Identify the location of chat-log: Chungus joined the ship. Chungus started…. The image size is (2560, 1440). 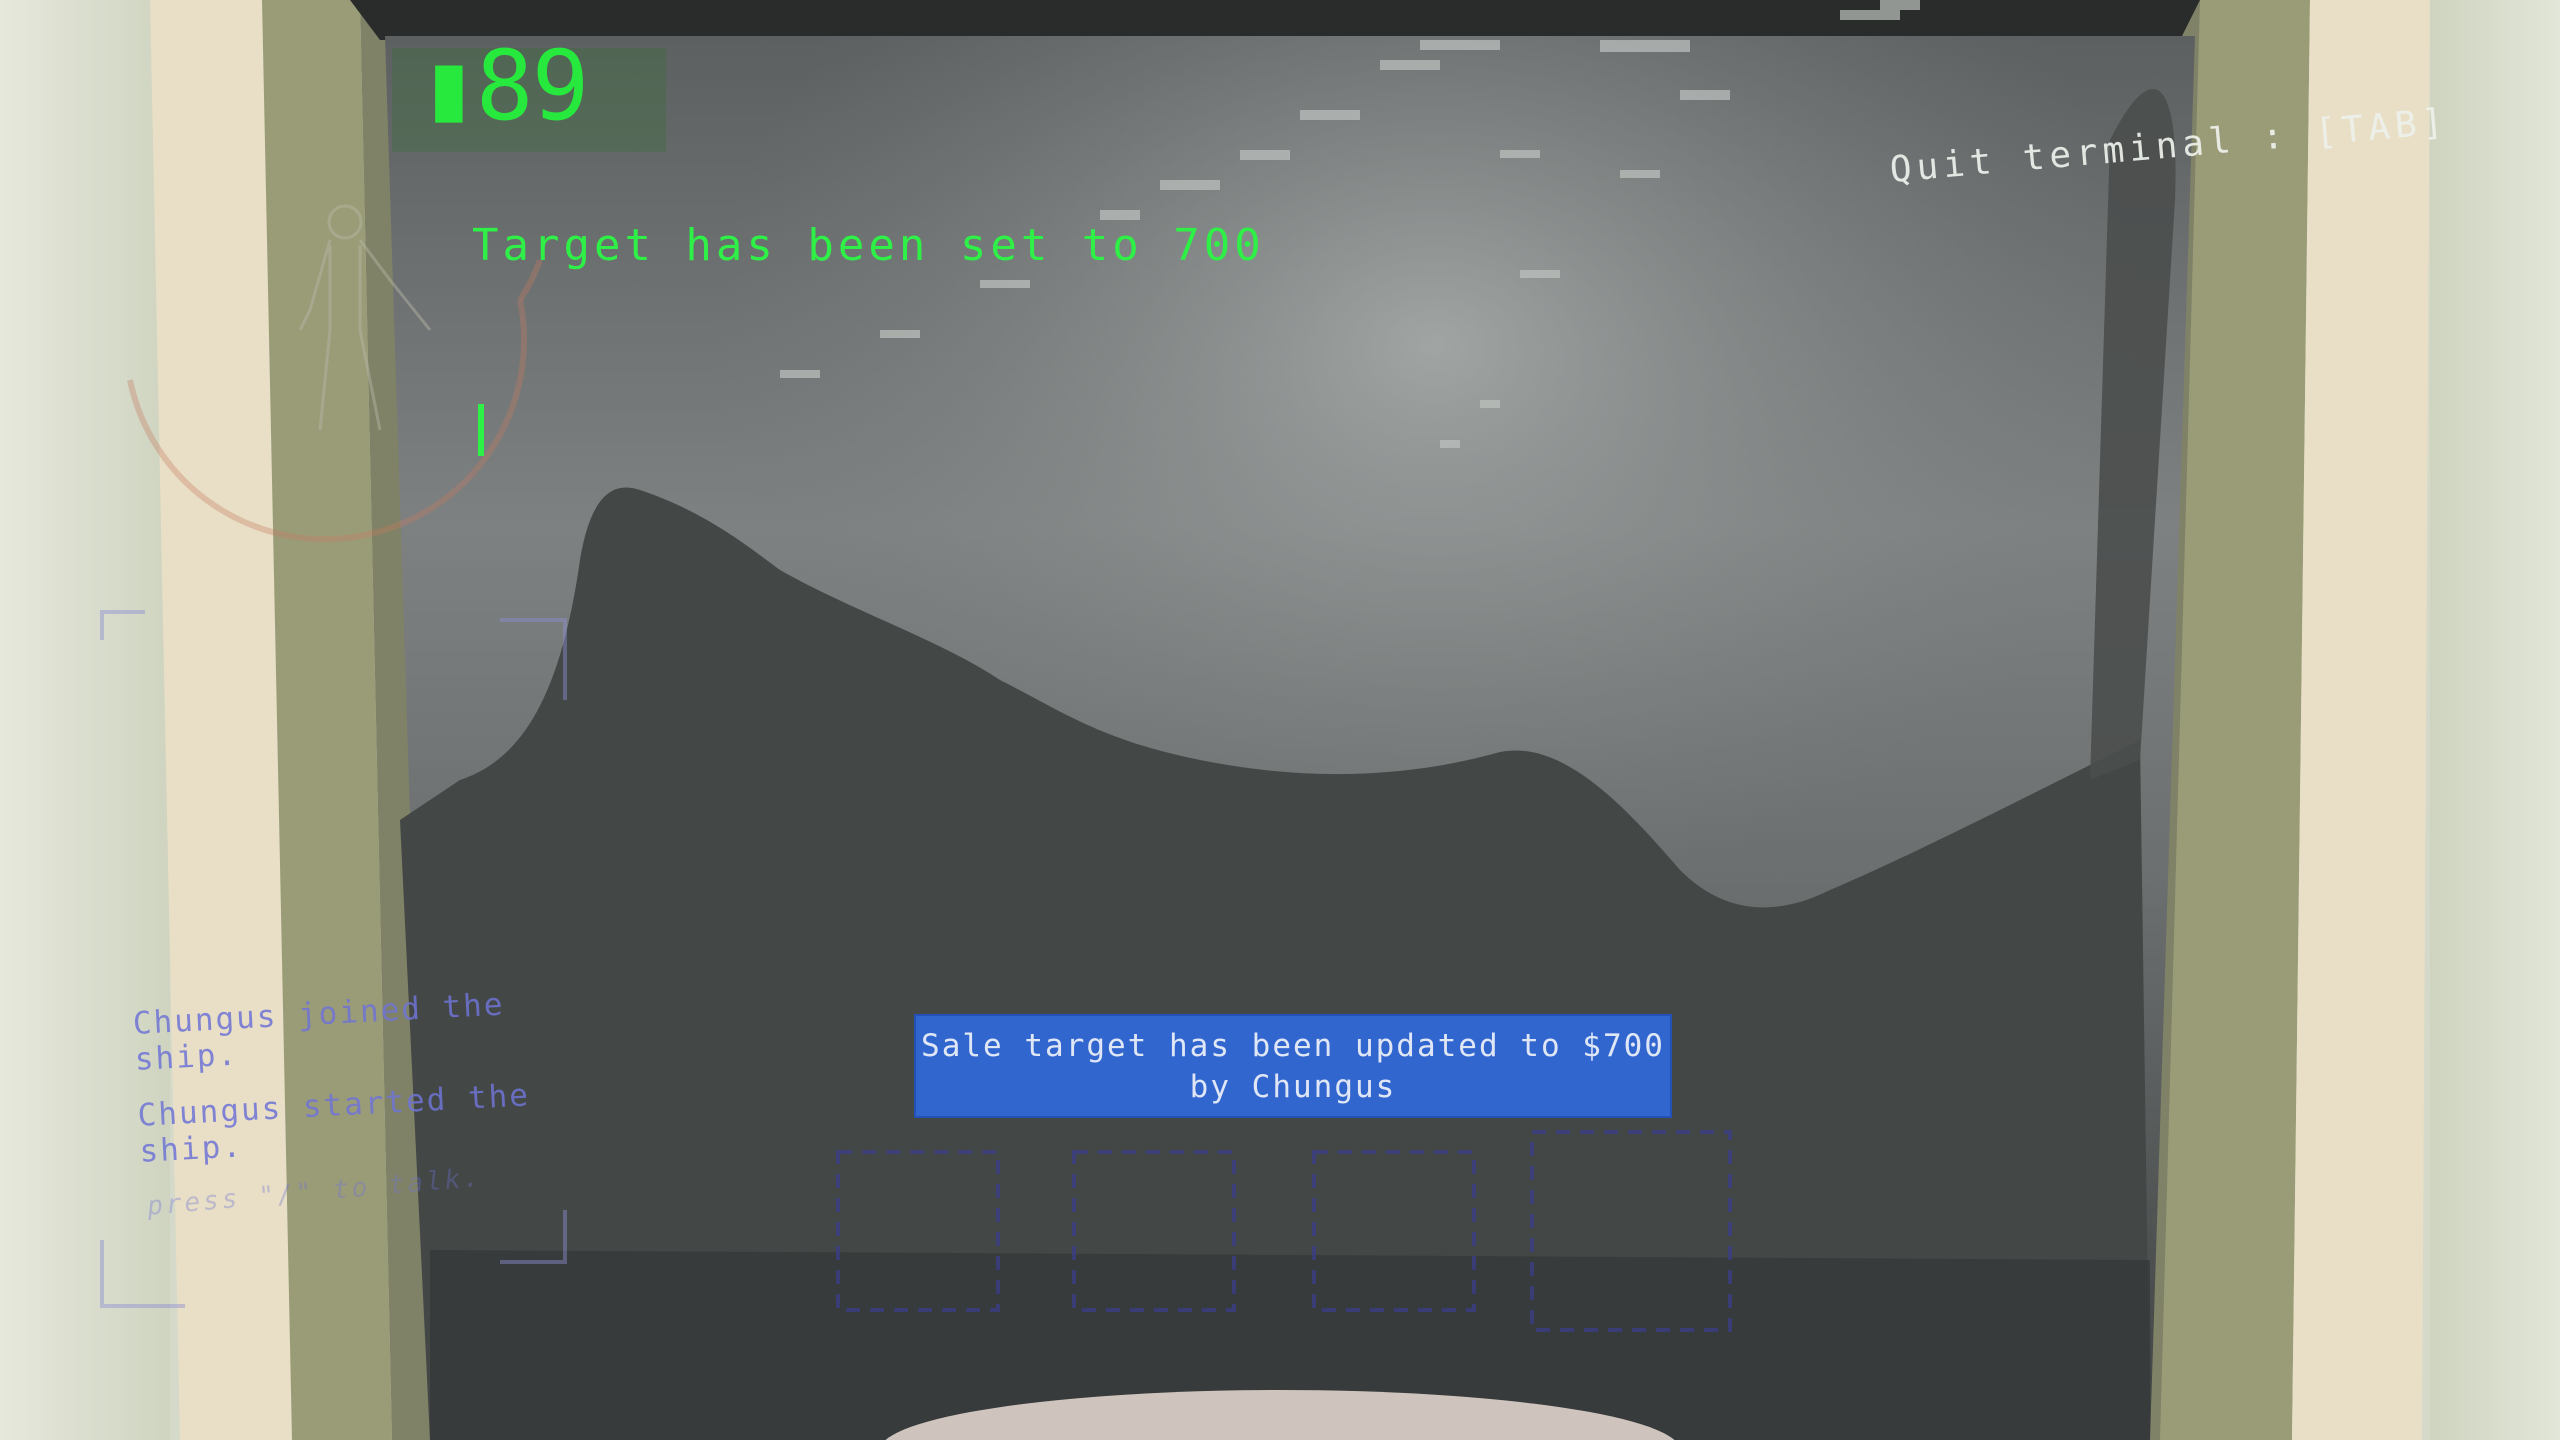
(356, 1086).